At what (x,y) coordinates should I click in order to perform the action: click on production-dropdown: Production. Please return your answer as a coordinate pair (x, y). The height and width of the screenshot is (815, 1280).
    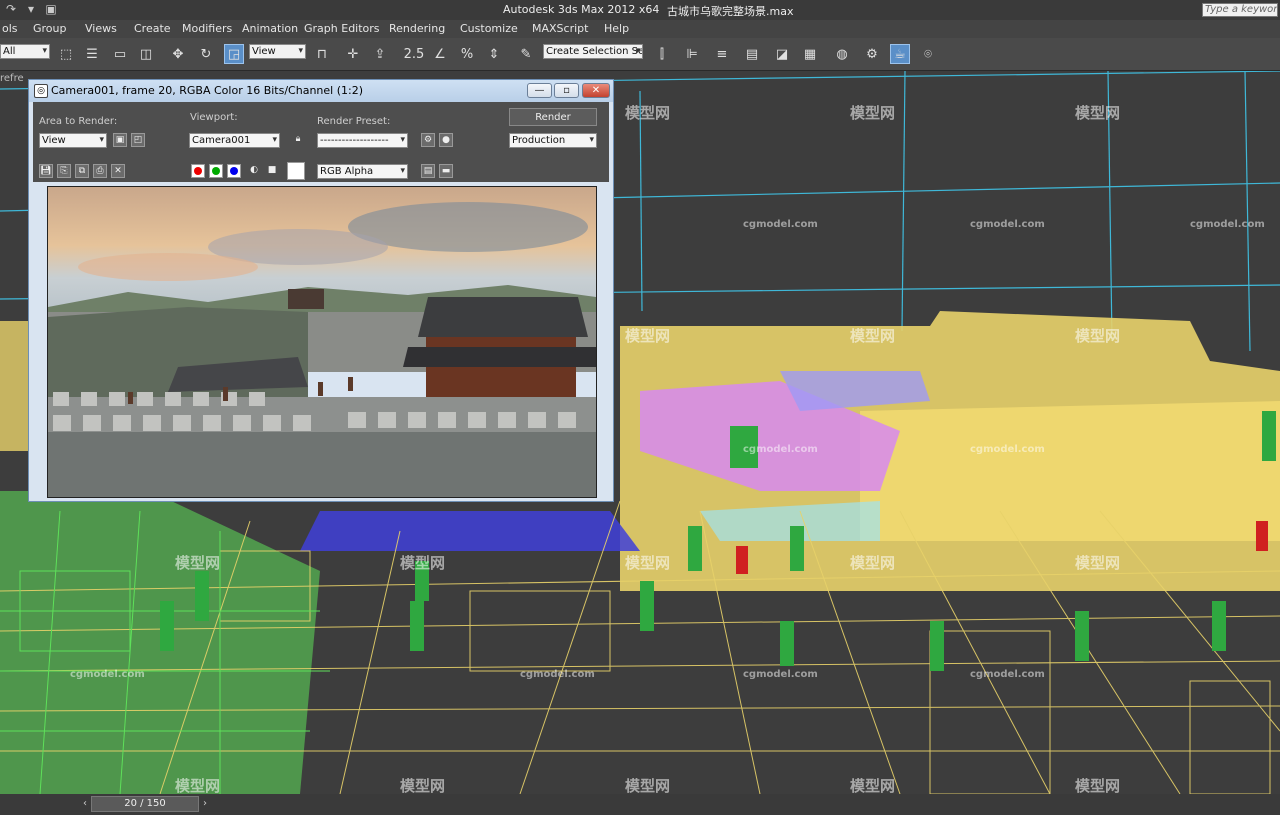
    Looking at the image, I should click on (553, 140).